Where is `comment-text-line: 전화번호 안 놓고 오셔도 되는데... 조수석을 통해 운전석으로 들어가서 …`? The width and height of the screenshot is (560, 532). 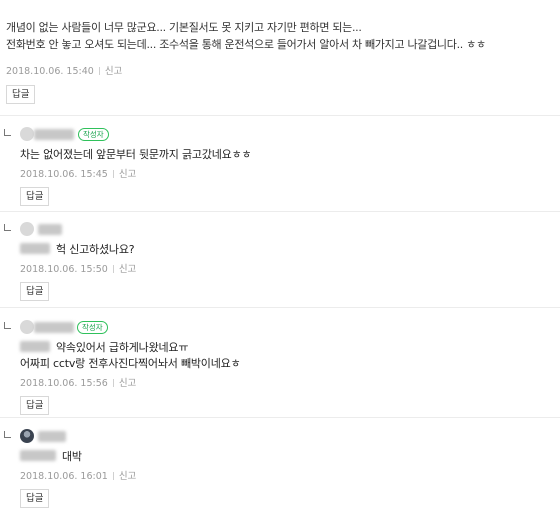 comment-text-line: 전화번호 안 놓고 오셔도 되는데... 조수석을 통해 운전석으로 들어가서 … is located at coordinates (246, 44).